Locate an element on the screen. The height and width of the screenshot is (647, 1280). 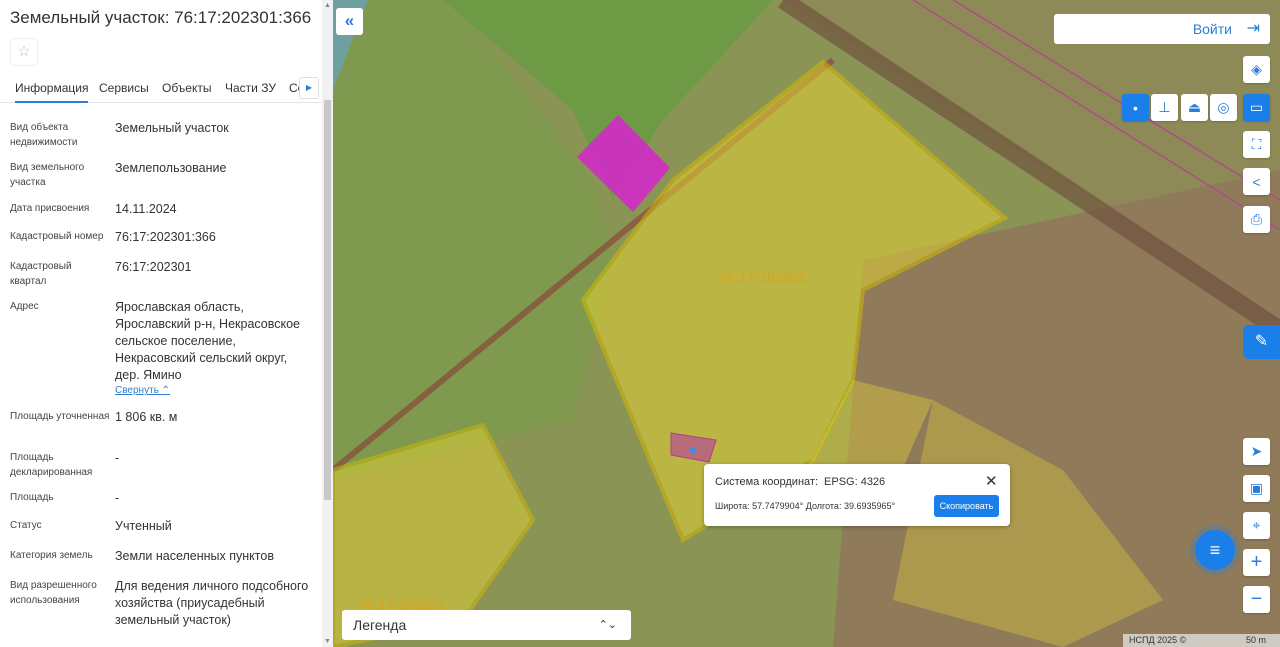
chat-button: ≡ is located at coordinates (1215, 550).